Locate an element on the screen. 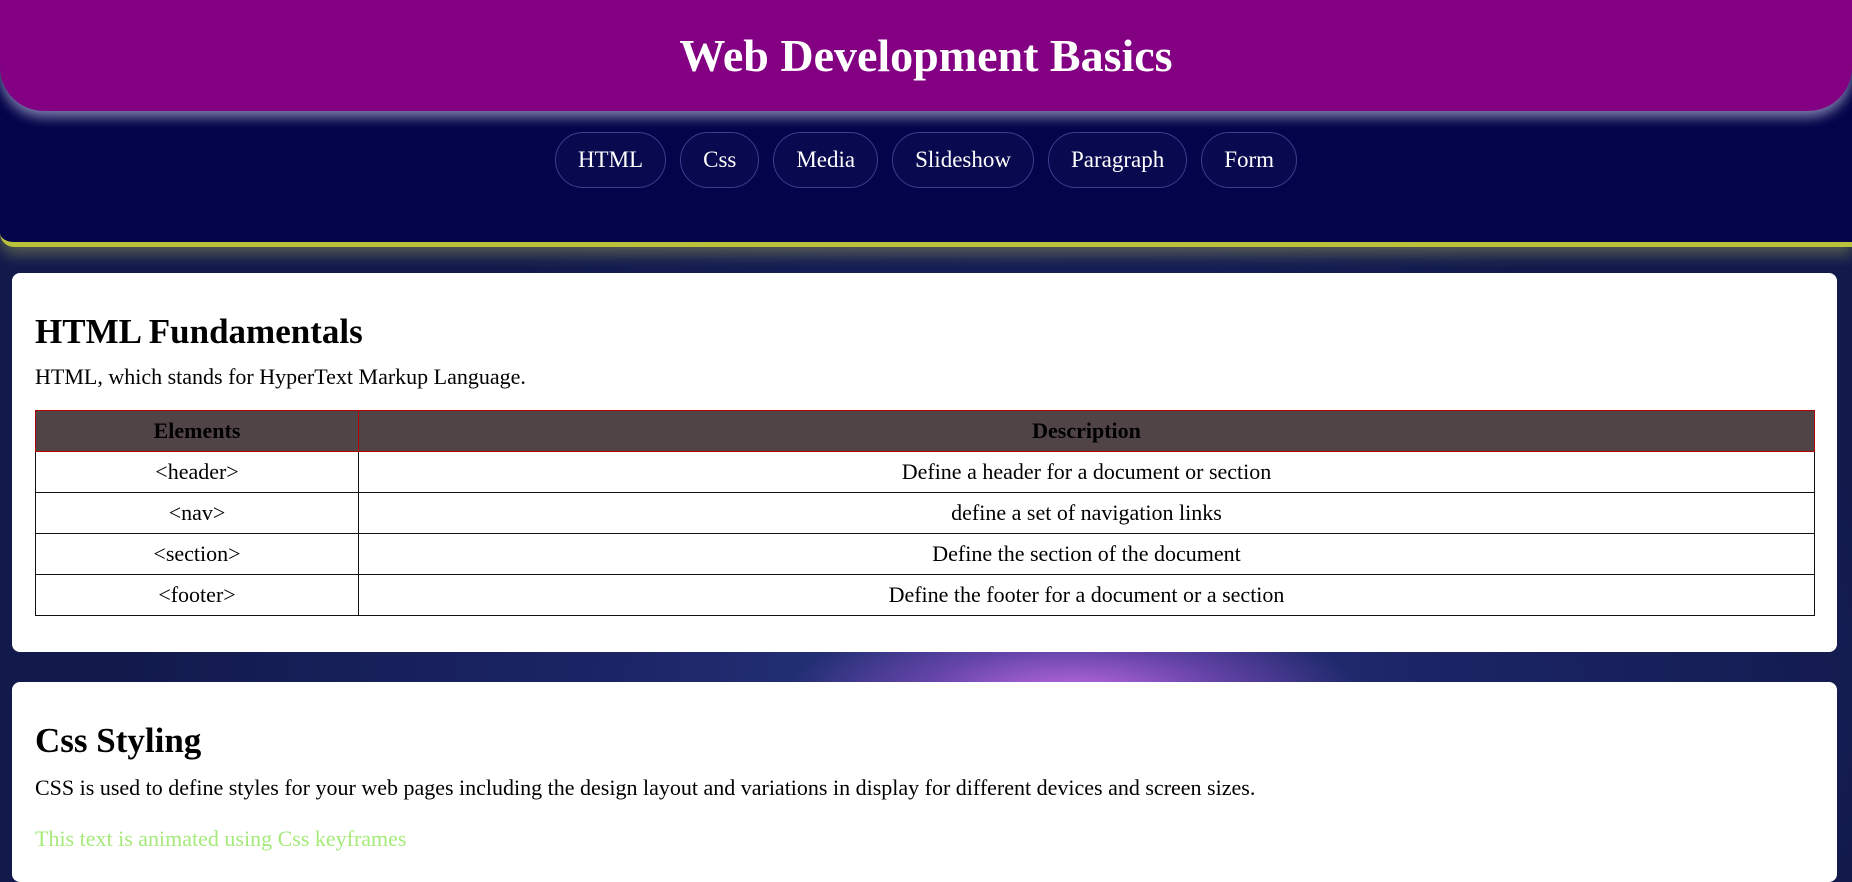 Image resolution: width=1852 pixels, height=882 pixels. element-cell: <nav> is located at coordinates (197, 513).